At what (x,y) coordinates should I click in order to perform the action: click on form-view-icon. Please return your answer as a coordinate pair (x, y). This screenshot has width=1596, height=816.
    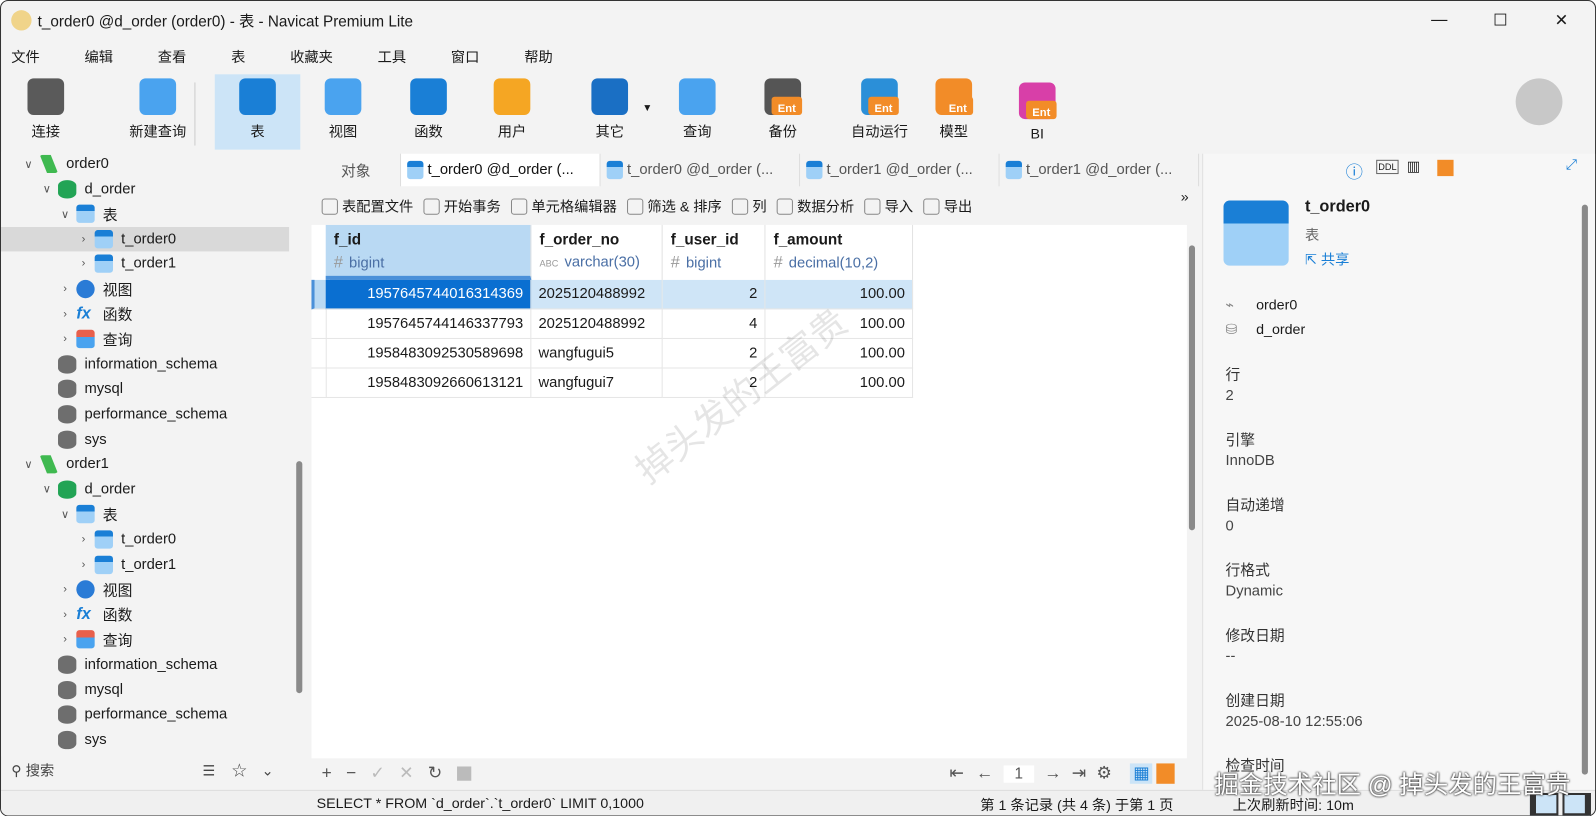
    Looking at the image, I should click on (1166, 773).